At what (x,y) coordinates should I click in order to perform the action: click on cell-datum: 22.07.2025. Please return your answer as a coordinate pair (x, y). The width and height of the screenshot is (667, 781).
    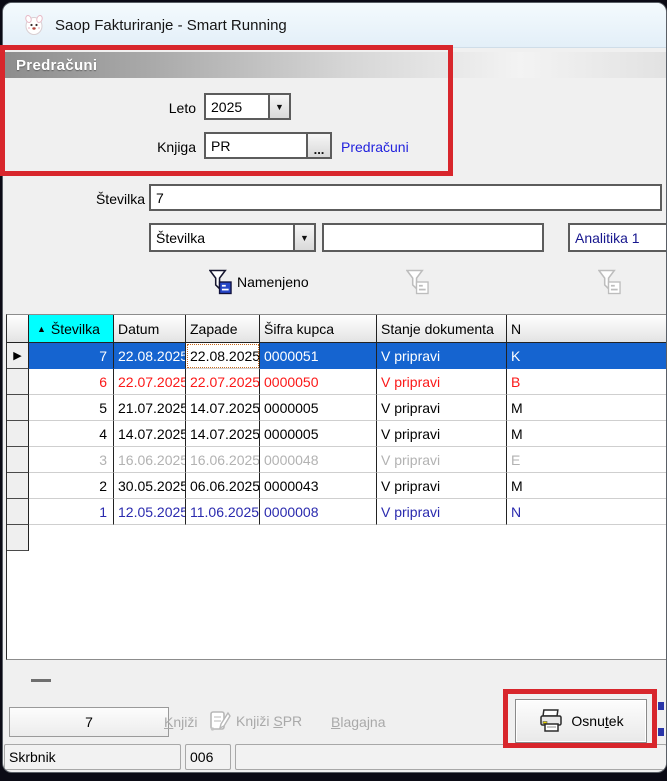
    Looking at the image, I should click on (150, 382).